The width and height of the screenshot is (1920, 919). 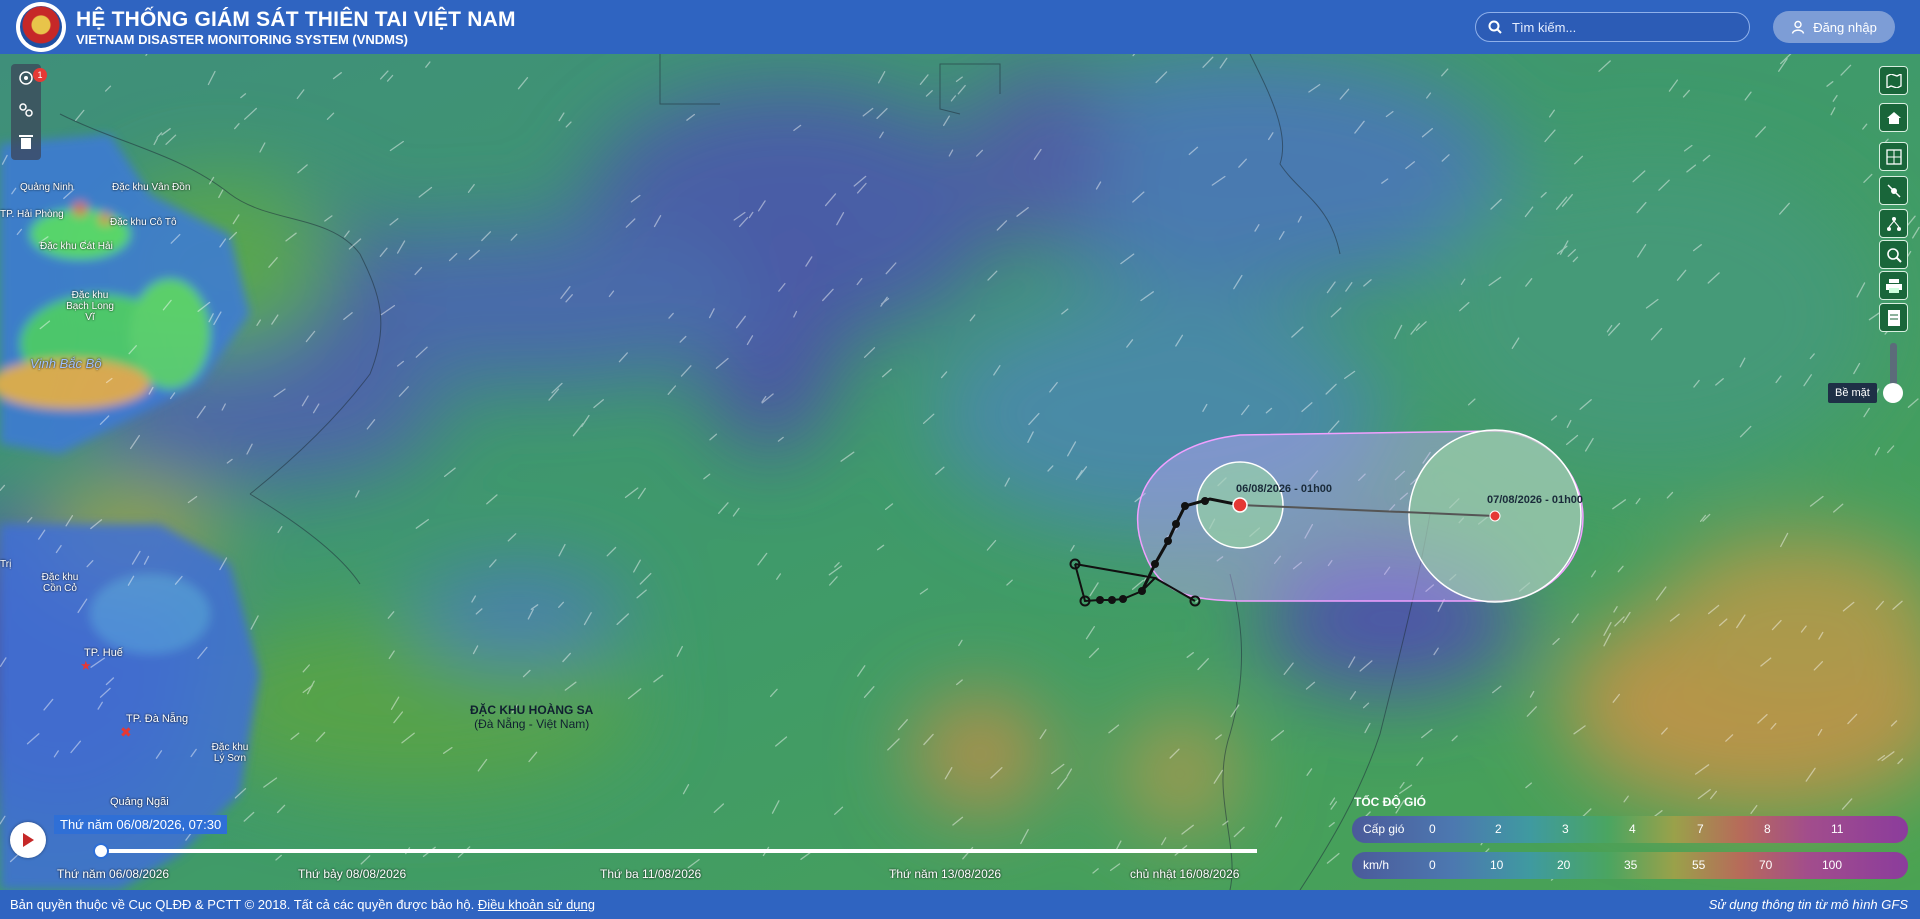 I want to click on archipelago-label: ĐẶC KHU HOÀNG SA (Đà Nẵng - Việt Nam), so click(x=532, y=717).